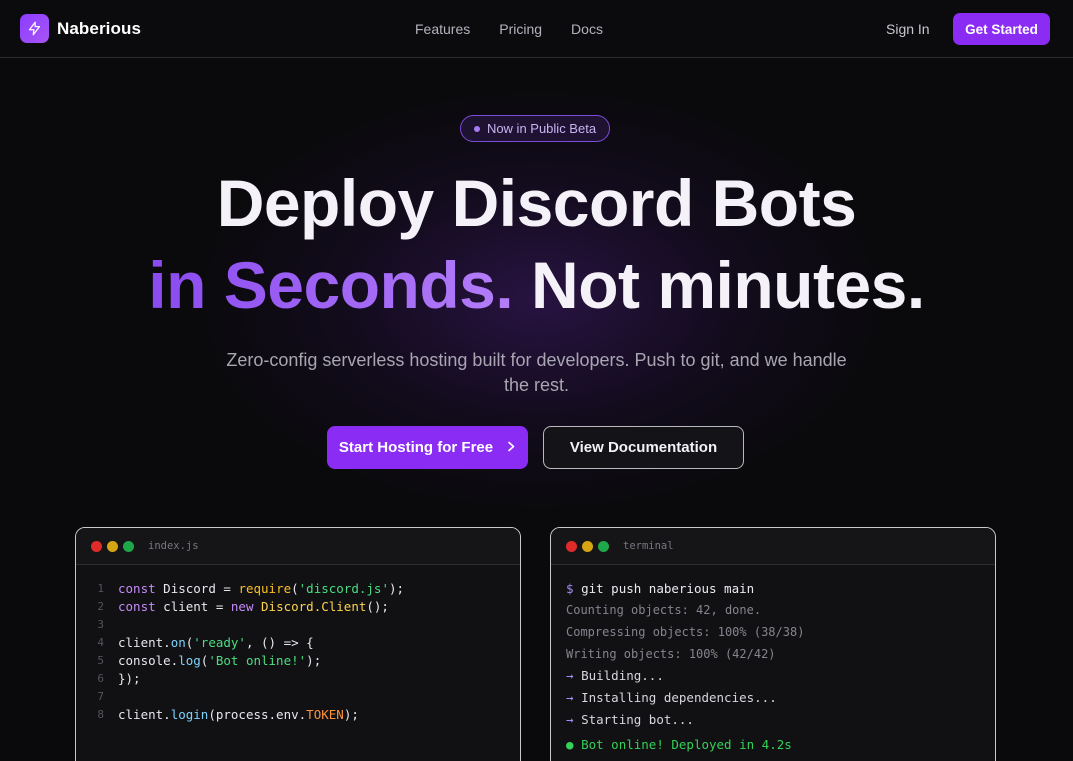 This screenshot has height=761, width=1073. I want to click on terminal-command-line: $ git push naberious main, so click(685, 590).